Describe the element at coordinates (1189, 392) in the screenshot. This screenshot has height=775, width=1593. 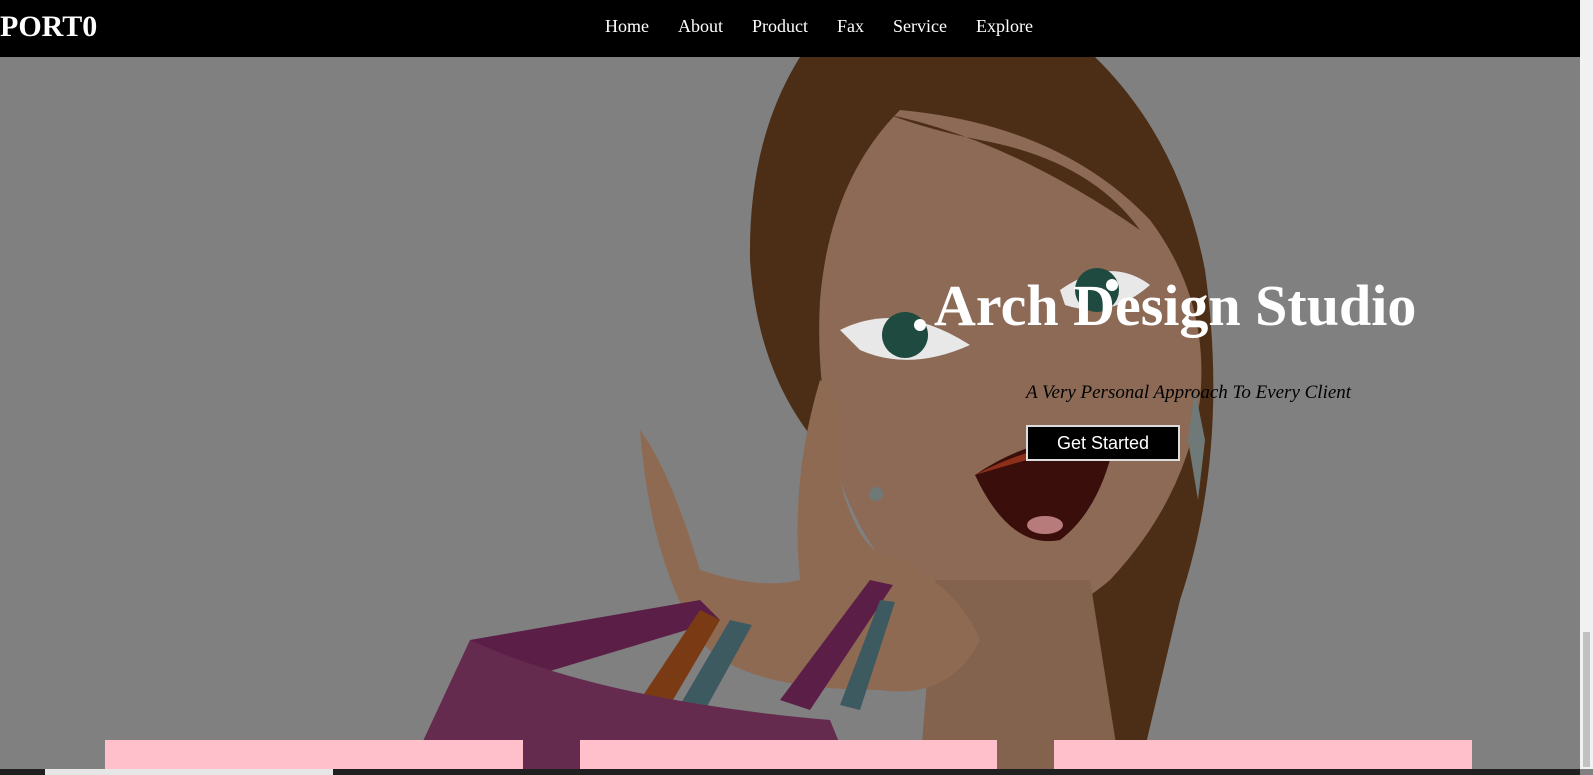
I see `hero-tagline: A Very Personal Approach To Every Client` at that location.